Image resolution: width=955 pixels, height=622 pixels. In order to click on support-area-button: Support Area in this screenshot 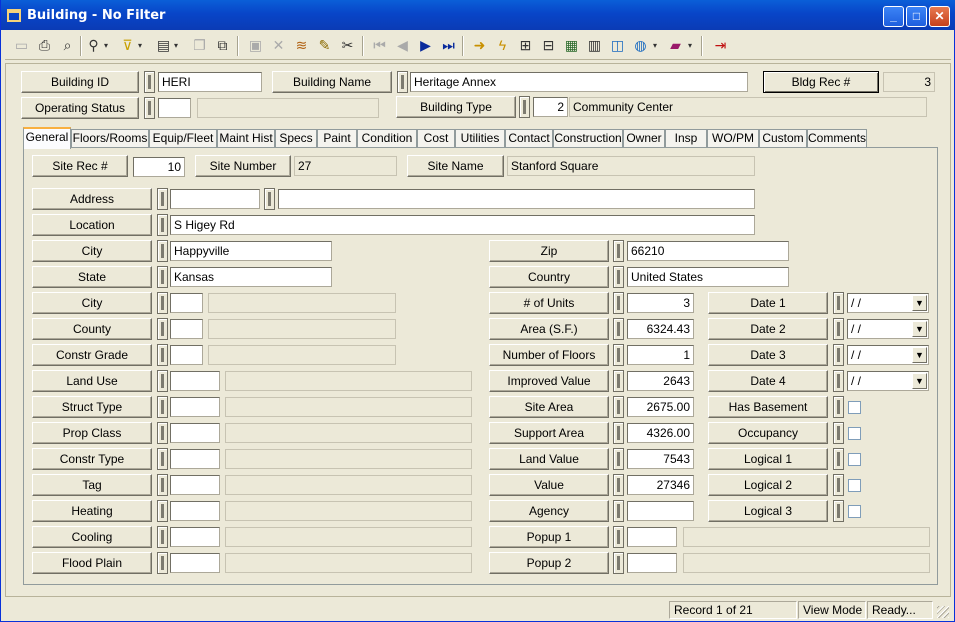, I will do `click(549, 433)`.